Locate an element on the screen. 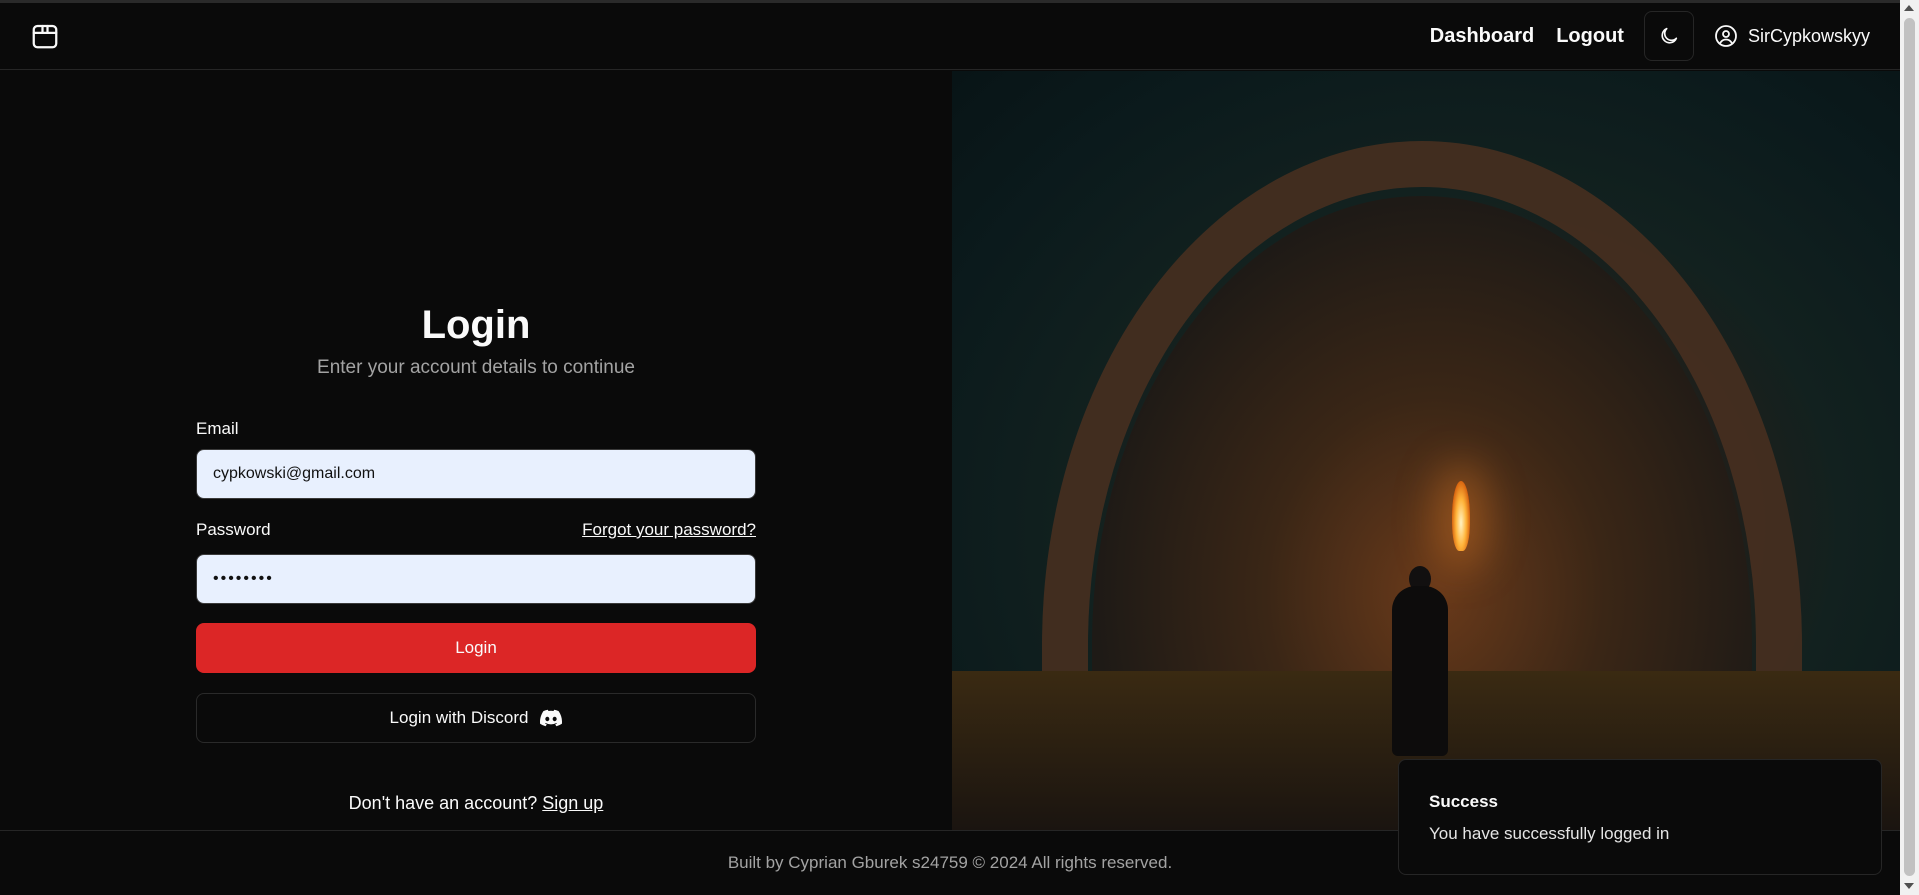 The image size is (1919, 895). moon-icon is located at coordinates (1669, 35).